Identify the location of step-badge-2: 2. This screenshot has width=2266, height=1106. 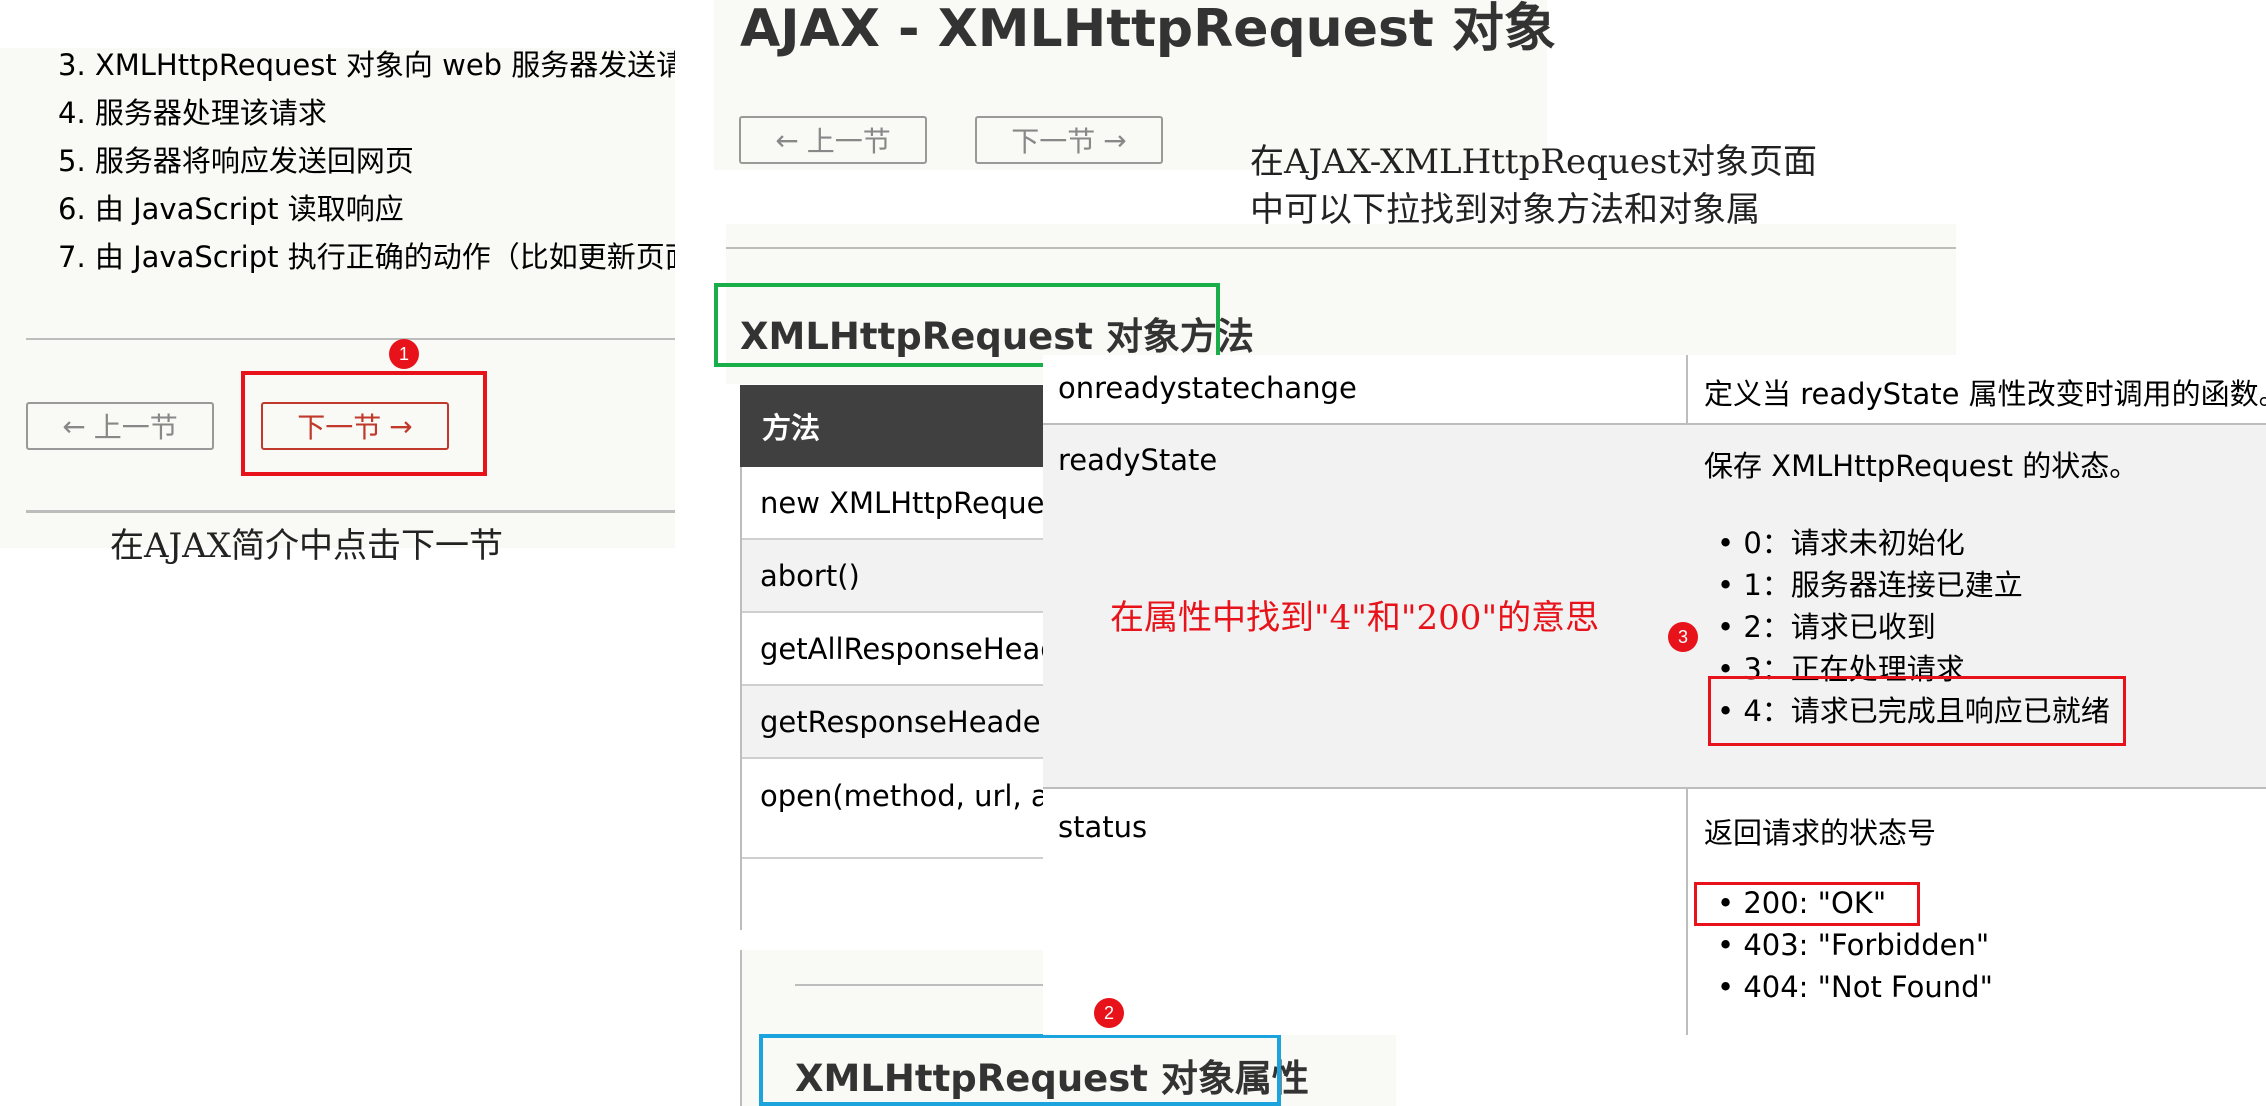
(1109, 1013).